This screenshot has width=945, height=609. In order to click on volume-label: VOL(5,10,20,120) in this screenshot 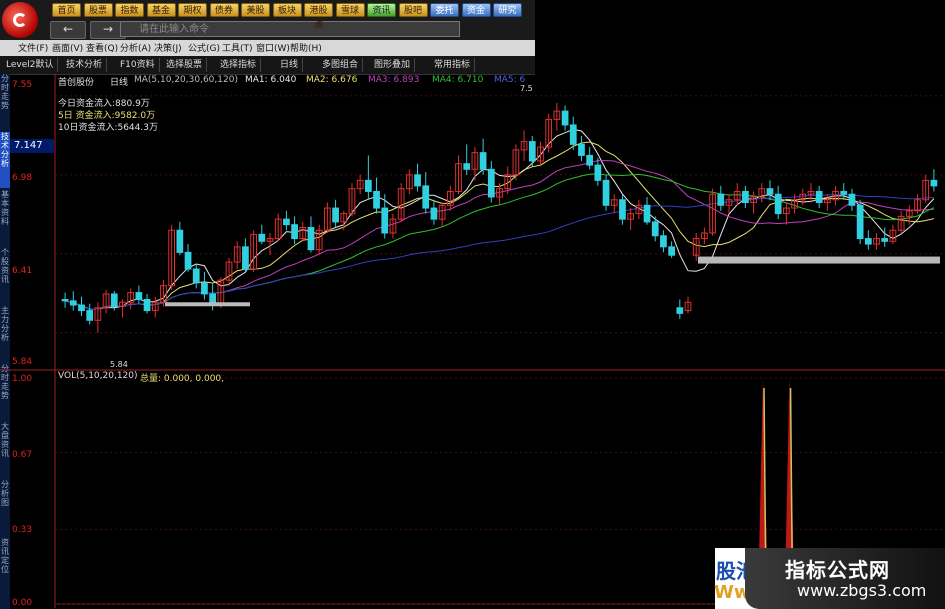, I will do `click(98, 376)`.